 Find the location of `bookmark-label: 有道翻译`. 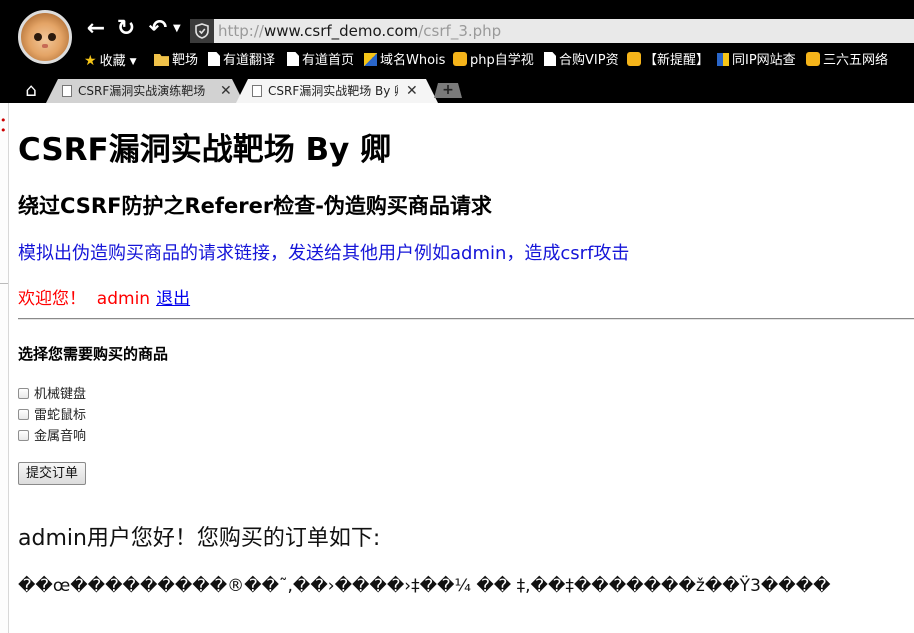

bookmark-label: 有道翻译 is located at coordinates (249, 60).